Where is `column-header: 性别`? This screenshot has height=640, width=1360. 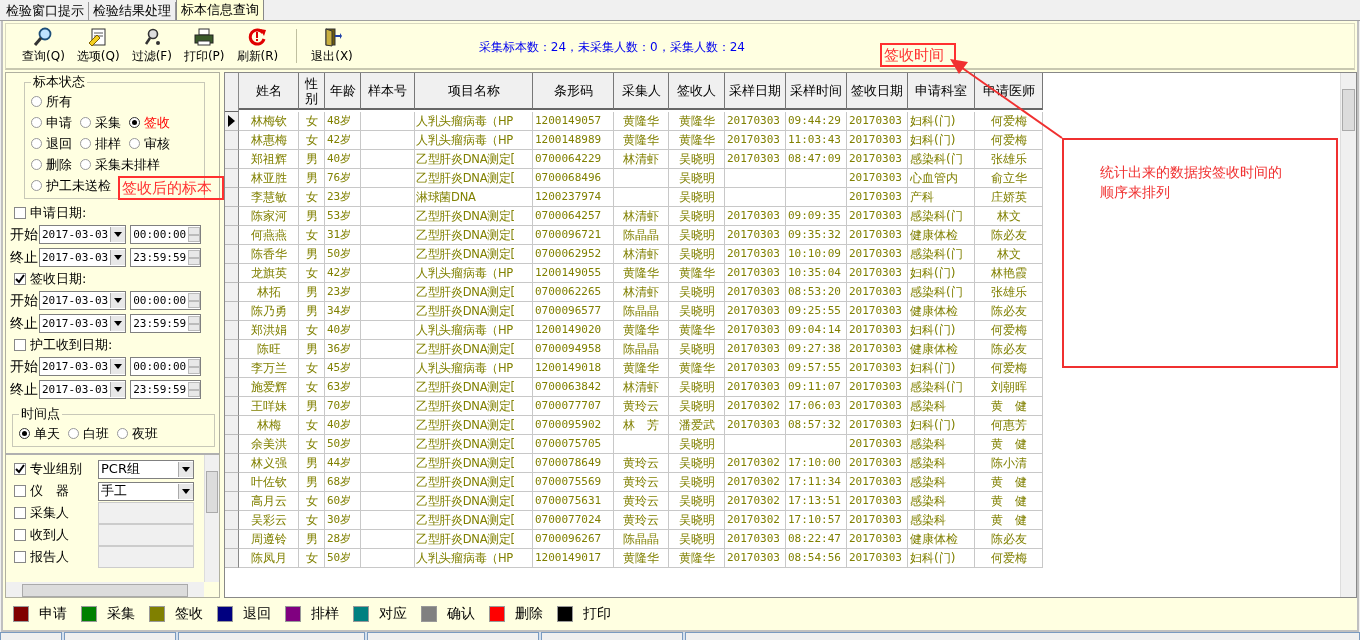
column-header: 性别 is located at coordinates (312, 91).